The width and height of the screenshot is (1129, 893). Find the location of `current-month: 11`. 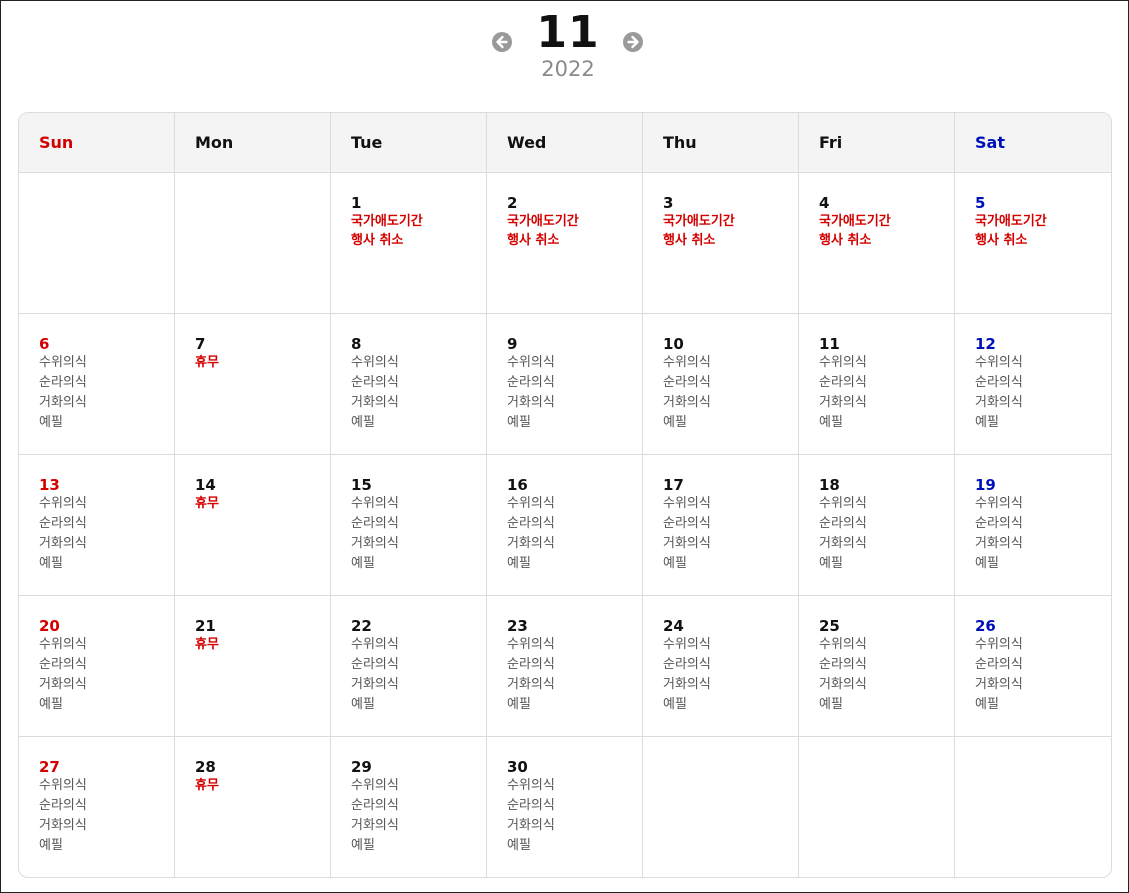

current-month: 11 is located at coordinates (568, 32).